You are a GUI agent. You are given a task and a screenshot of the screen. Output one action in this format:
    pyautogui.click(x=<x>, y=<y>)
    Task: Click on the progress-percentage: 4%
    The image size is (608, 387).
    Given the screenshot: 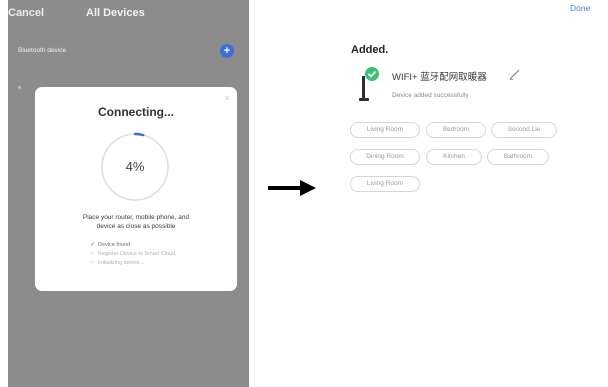 What is the action you would take?
    pyautogui.click(x=135, y=166)
    